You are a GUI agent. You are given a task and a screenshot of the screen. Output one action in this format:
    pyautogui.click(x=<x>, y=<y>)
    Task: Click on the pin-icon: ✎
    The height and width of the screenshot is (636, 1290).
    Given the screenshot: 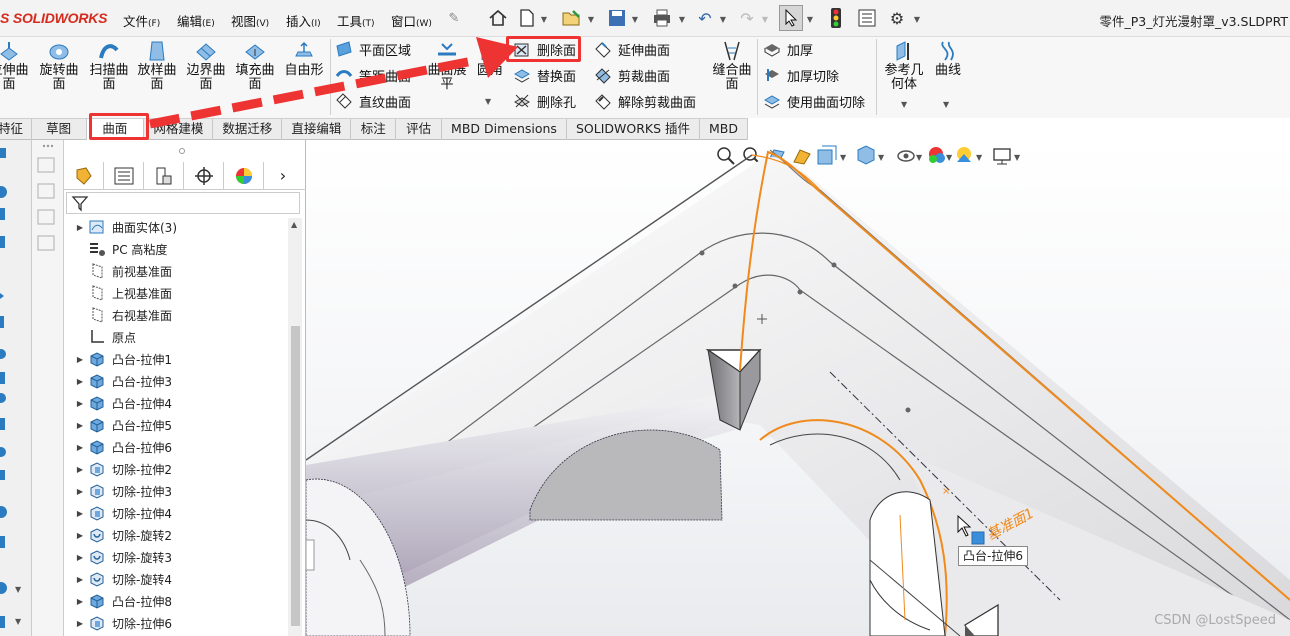 What is the action you would take?
    pyautogui.click(x=454, y=18)
    